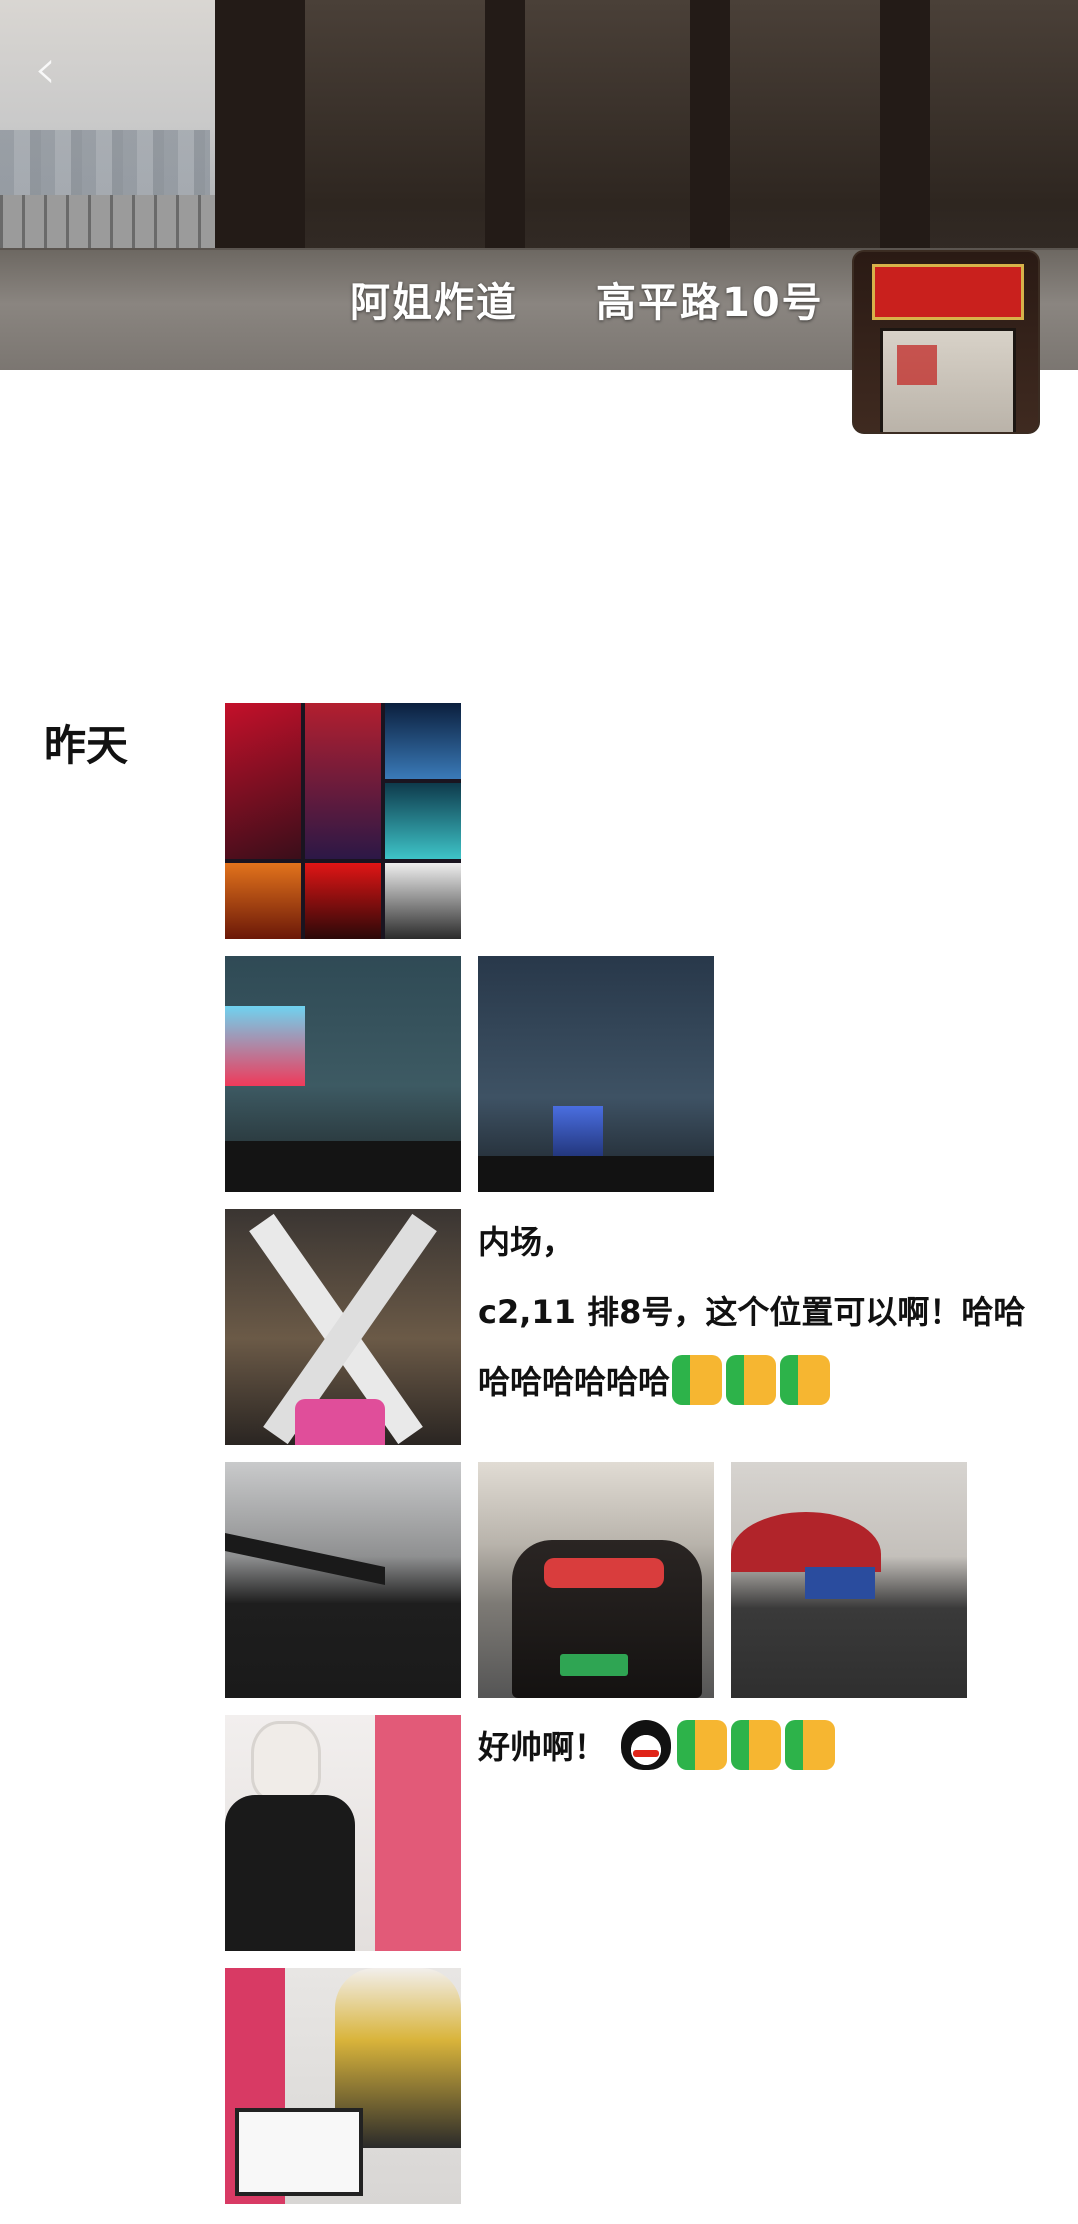 The image size is (1078, 2224). Describe the element at coordinates (305, 1559) in the screenshot. I see `photo-stage-roof` at that location.